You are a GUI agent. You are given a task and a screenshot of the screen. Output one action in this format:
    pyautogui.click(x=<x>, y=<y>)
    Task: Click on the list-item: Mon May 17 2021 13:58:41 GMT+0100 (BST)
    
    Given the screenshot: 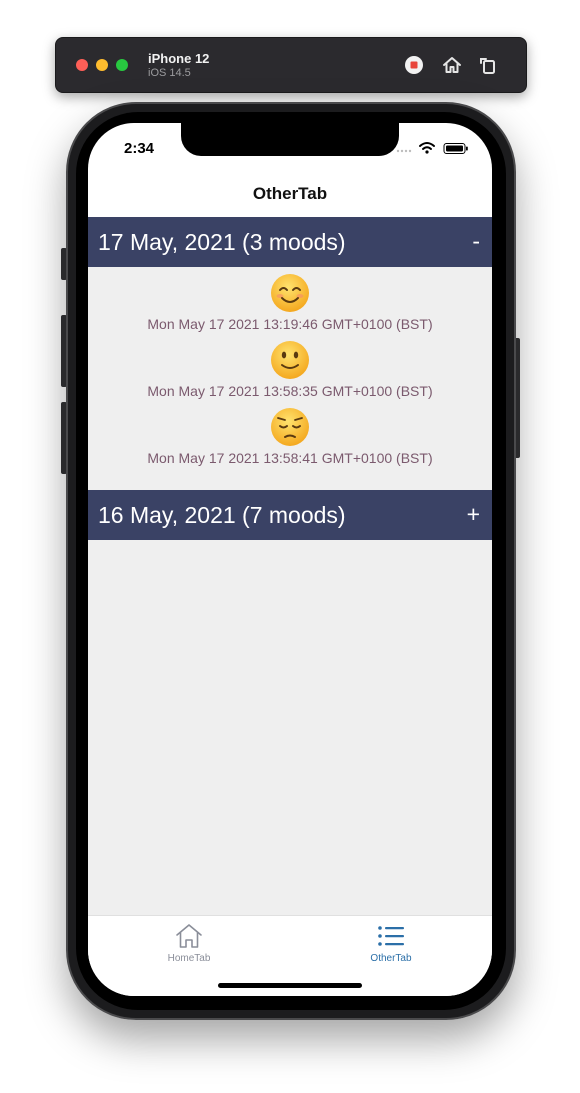 What is the action you would take?
    pyautogui.click(x=290, y=436)
    